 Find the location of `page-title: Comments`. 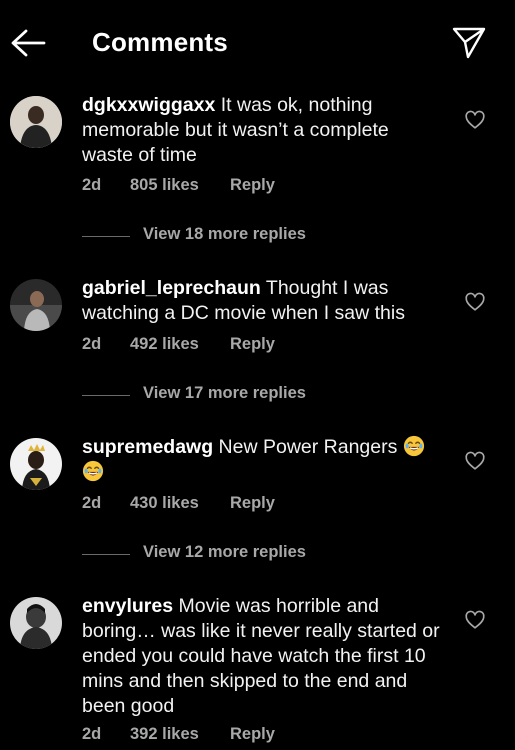

page-title: Comments is located at coordinates (160, 42).